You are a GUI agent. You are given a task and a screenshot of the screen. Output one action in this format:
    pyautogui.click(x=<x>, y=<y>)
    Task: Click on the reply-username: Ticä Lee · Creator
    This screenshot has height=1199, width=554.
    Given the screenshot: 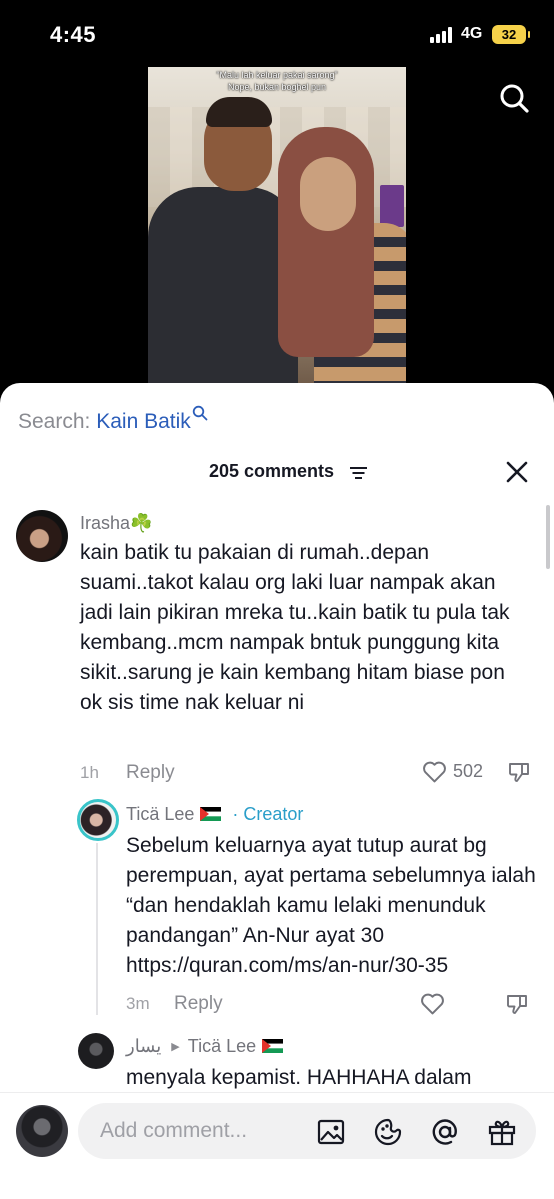 What is the action you would take?
    pyautogui.click(x=214, y=814)
    